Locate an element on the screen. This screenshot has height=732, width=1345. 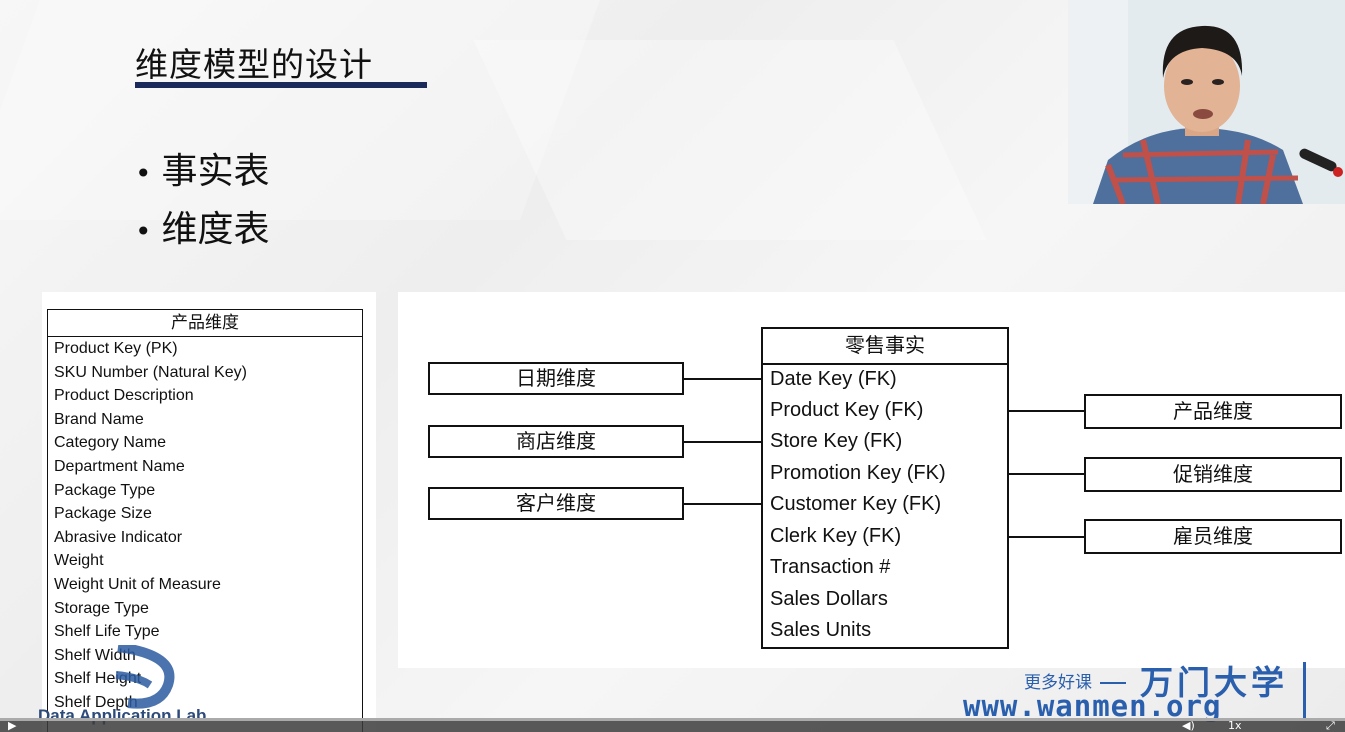
bullet-item: • 事实表 is located at coordinates (202, 168).